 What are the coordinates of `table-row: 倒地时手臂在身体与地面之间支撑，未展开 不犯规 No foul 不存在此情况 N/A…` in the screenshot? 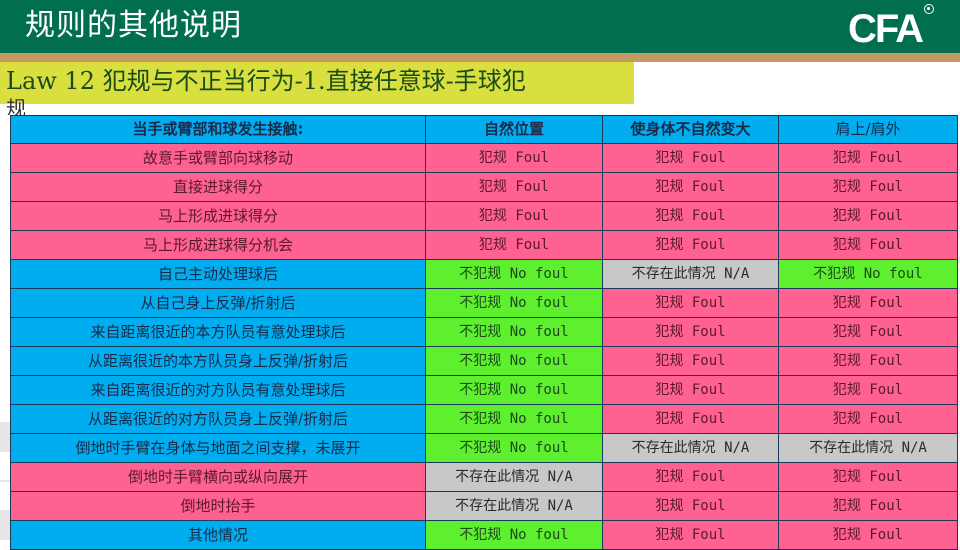 It's located at (484, 448).